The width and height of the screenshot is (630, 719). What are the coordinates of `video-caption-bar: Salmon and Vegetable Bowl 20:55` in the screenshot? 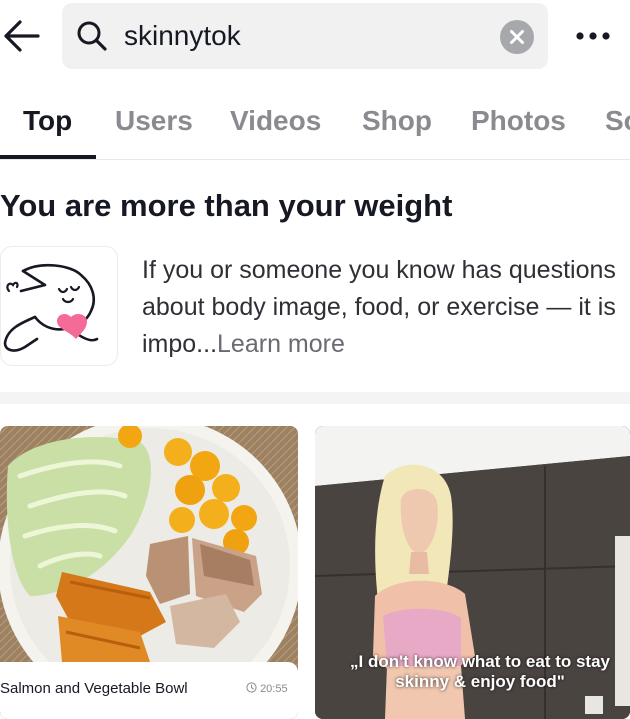 It's located at (149, 690).